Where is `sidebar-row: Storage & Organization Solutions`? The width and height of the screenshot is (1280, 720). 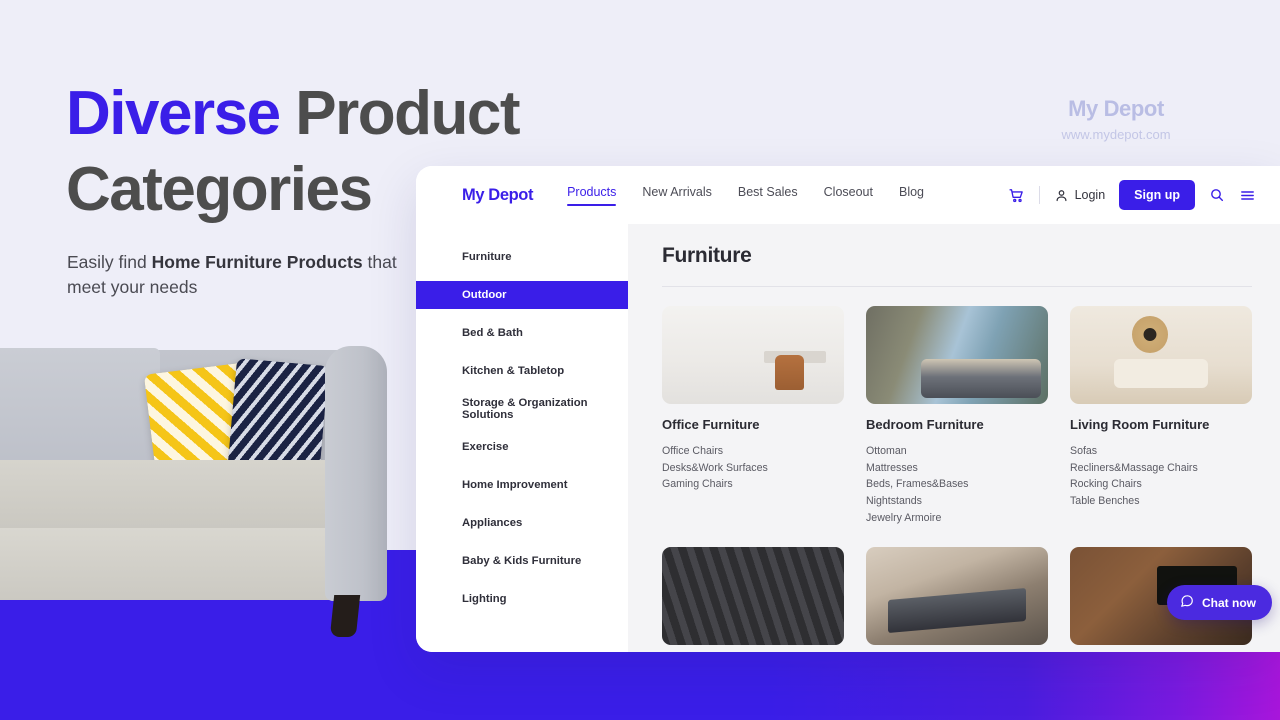
sidebar-row: Storage & Organization Solutions is located at coordinates (522, 409).